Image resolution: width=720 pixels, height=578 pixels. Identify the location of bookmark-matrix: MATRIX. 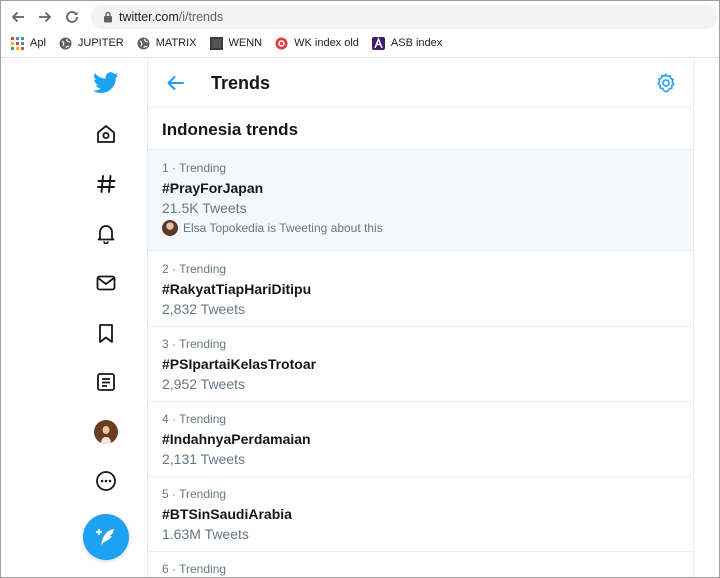
(167, 43).